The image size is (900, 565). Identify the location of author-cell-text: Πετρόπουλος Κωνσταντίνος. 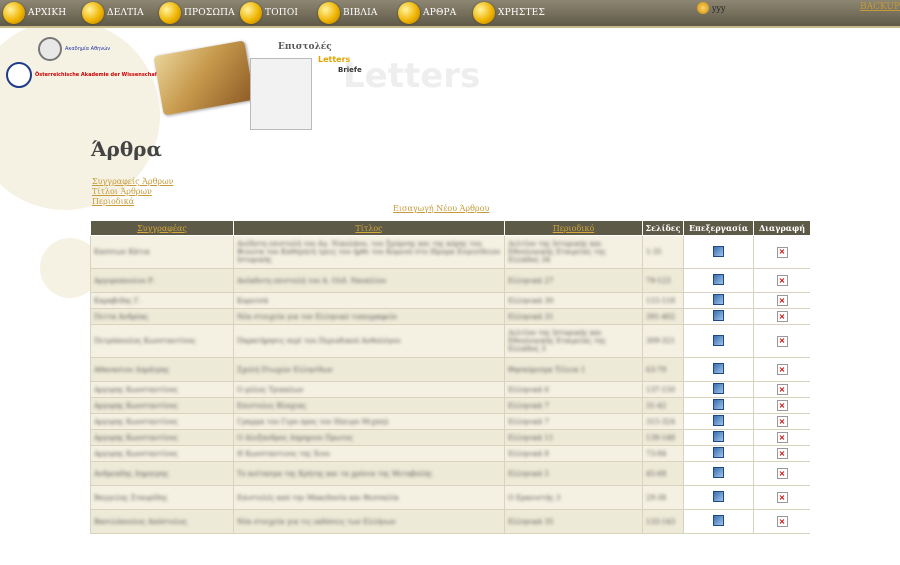
(145, 341).